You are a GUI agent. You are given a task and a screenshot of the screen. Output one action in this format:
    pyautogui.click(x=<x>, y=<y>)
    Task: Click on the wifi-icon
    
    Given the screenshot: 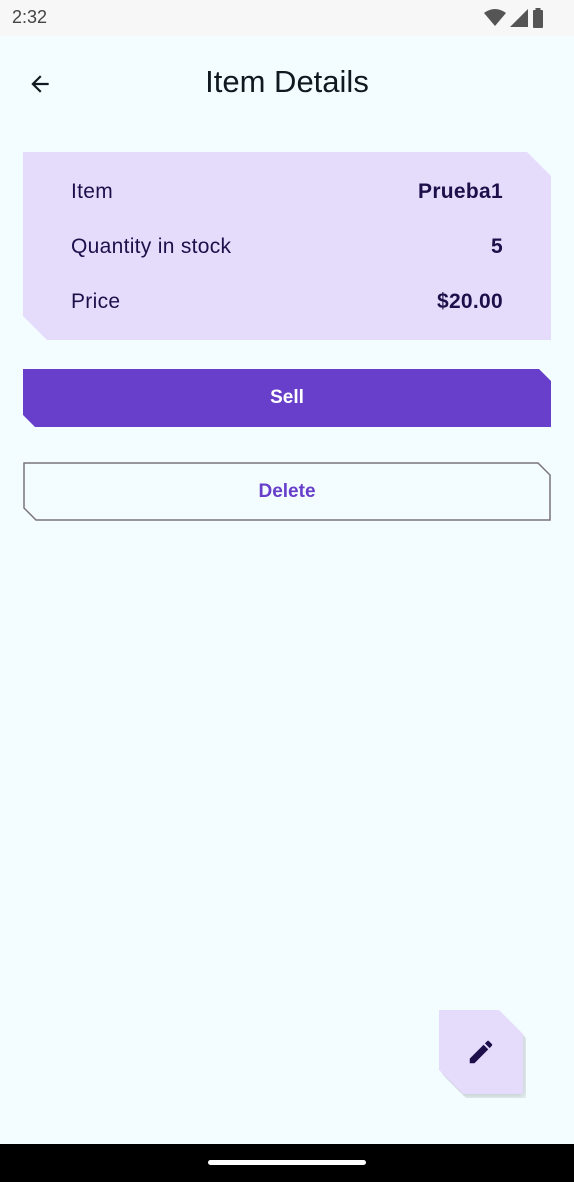 What is the action you would take?
    pyautogui.click(x=495, y=17)
    